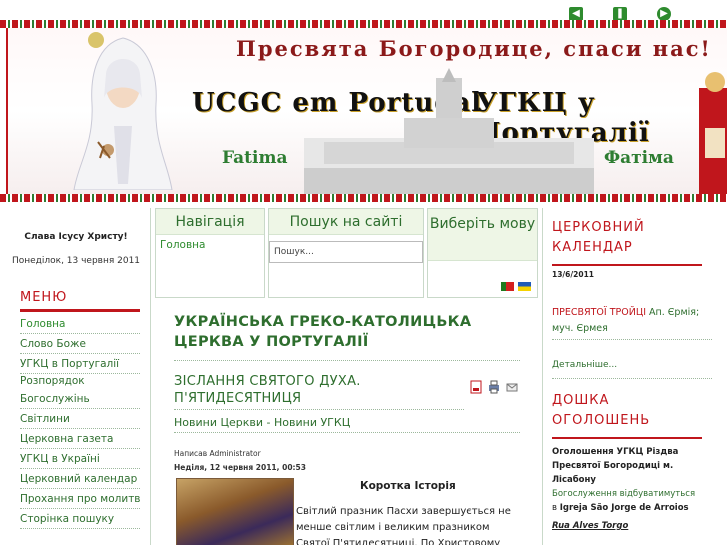  I want to click on portugal-flag-icon, so click(507, 286).